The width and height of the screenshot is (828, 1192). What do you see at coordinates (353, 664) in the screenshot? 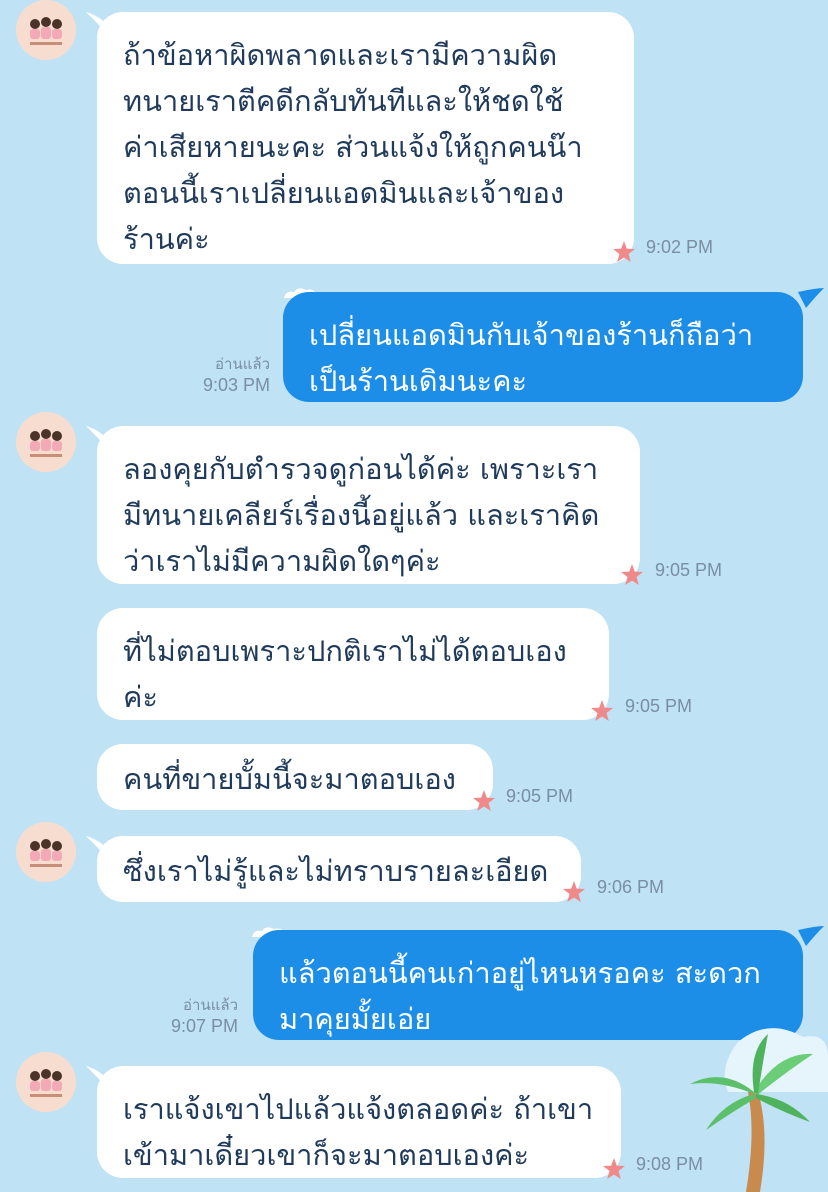
I see `message-bubble-incoming: ที่ไม่ตอบเพราะปกติเราไม่ได้ตอบเอง ค่ะ` at bounding box center [353, 664].